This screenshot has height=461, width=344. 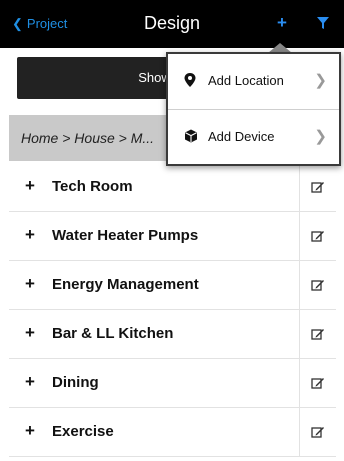 What do you see at coordinates (92, 186) in the screenshot?
I see `list-item-label: Tech Room` at bounding box center [92, 186].